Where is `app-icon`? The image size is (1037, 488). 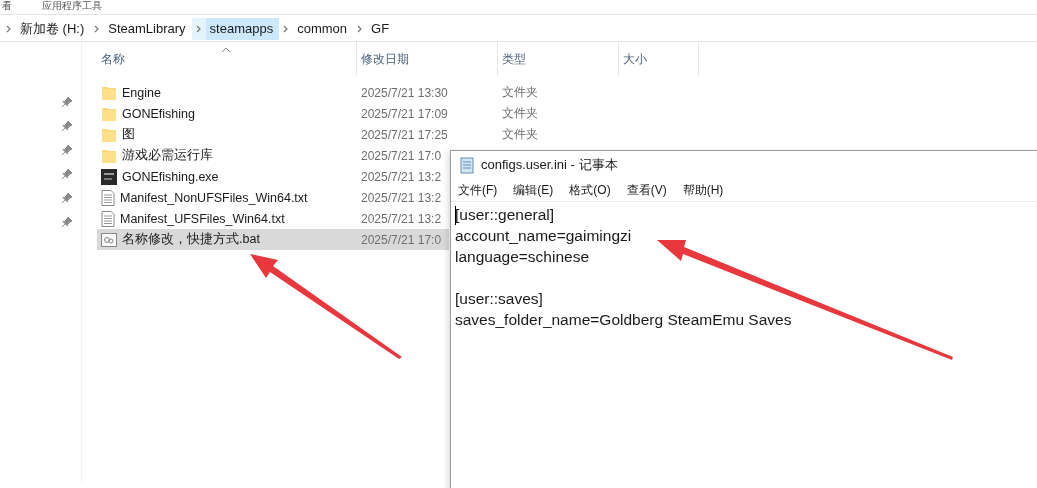
app-icon is located at coordinates (109, 176).